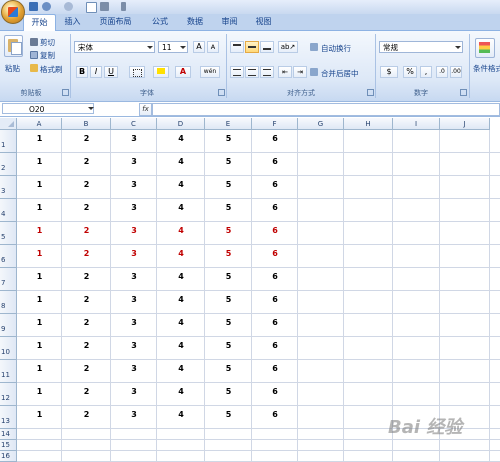 This screenshot has height=462, width=500. I want to click on cell-A13: 1, so click(39, 415).